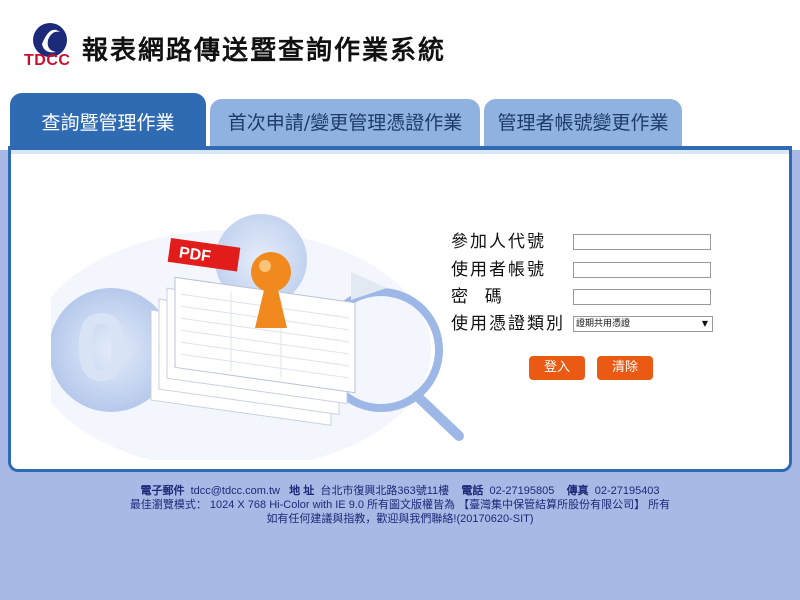  What do you see at coordinates (400, 519) in the screenshot?
I see `footer-feedback-note: 如有任何建議與指教，歡迎與我們聯絡!(20170620-SIT)` at bounding box center [400, 519].